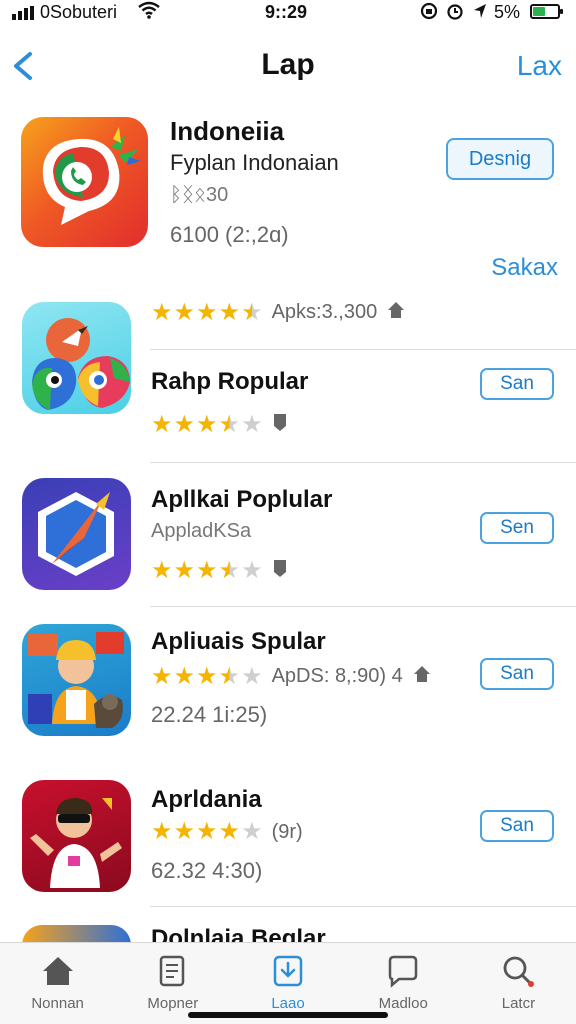  I want to click on chat-bubble-icon, so click(403, 971).